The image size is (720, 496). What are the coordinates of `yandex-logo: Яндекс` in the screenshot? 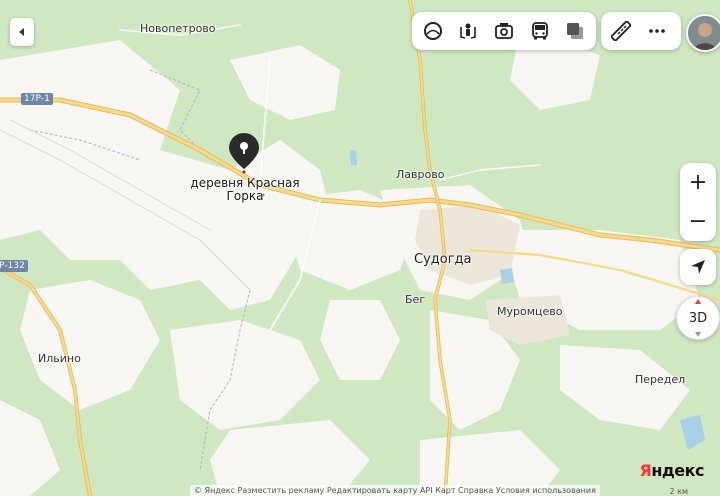 It's located at (672, 470).